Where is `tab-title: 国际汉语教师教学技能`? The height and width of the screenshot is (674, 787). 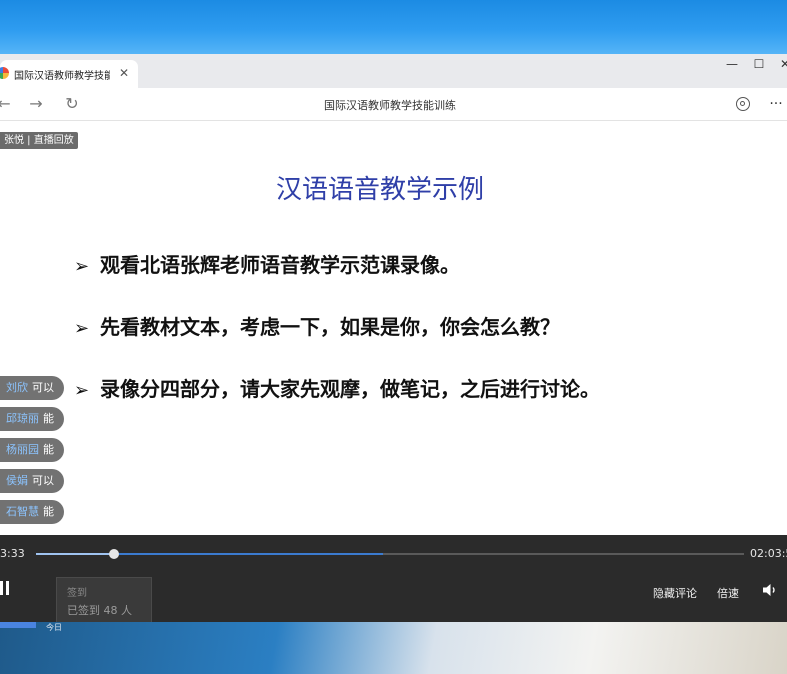 tab-title: 国际汉语教师教学技能 is located at coordinates (62, 76).